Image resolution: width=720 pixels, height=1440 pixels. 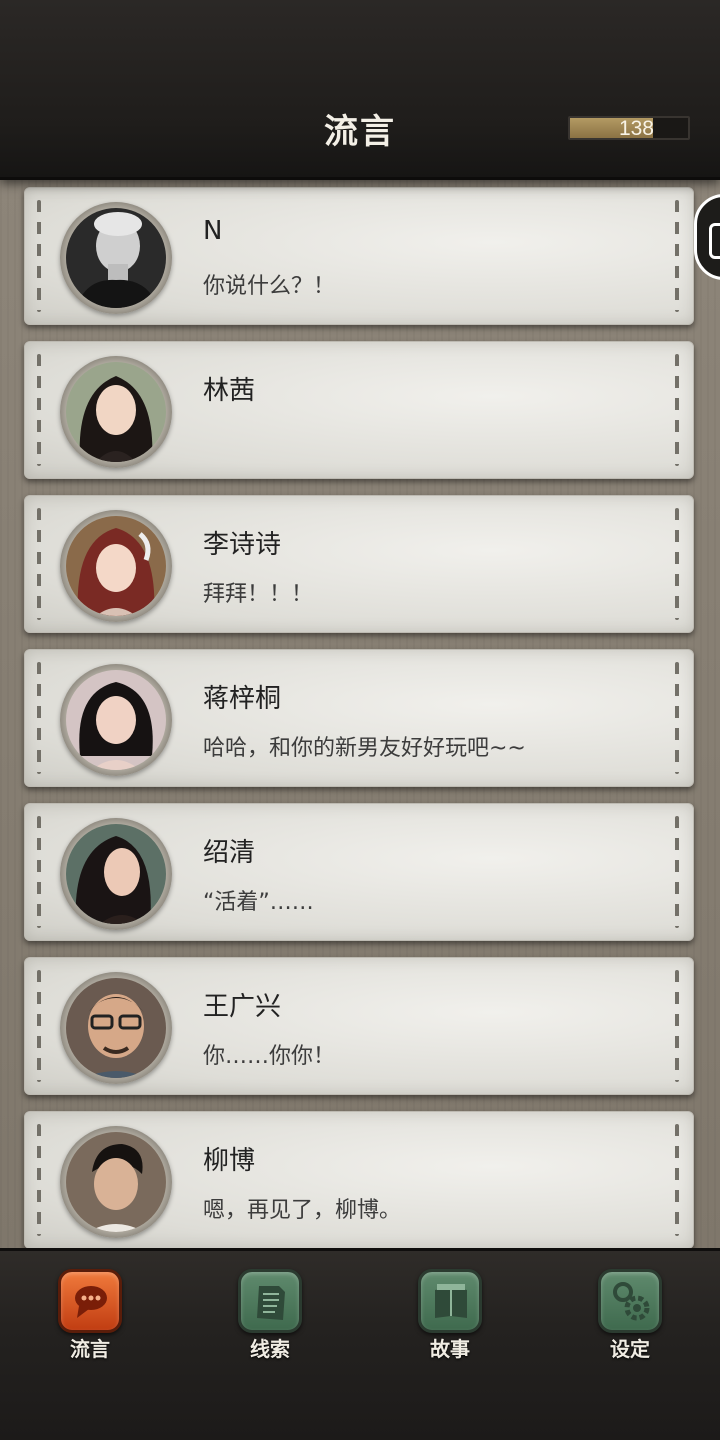 What do you see at coordinates (359, 1180) in the screenshot?
I see `conversation-card-liubo: 柳博 嗯，再见了，柳博。` at bounding box center [359, 1180].